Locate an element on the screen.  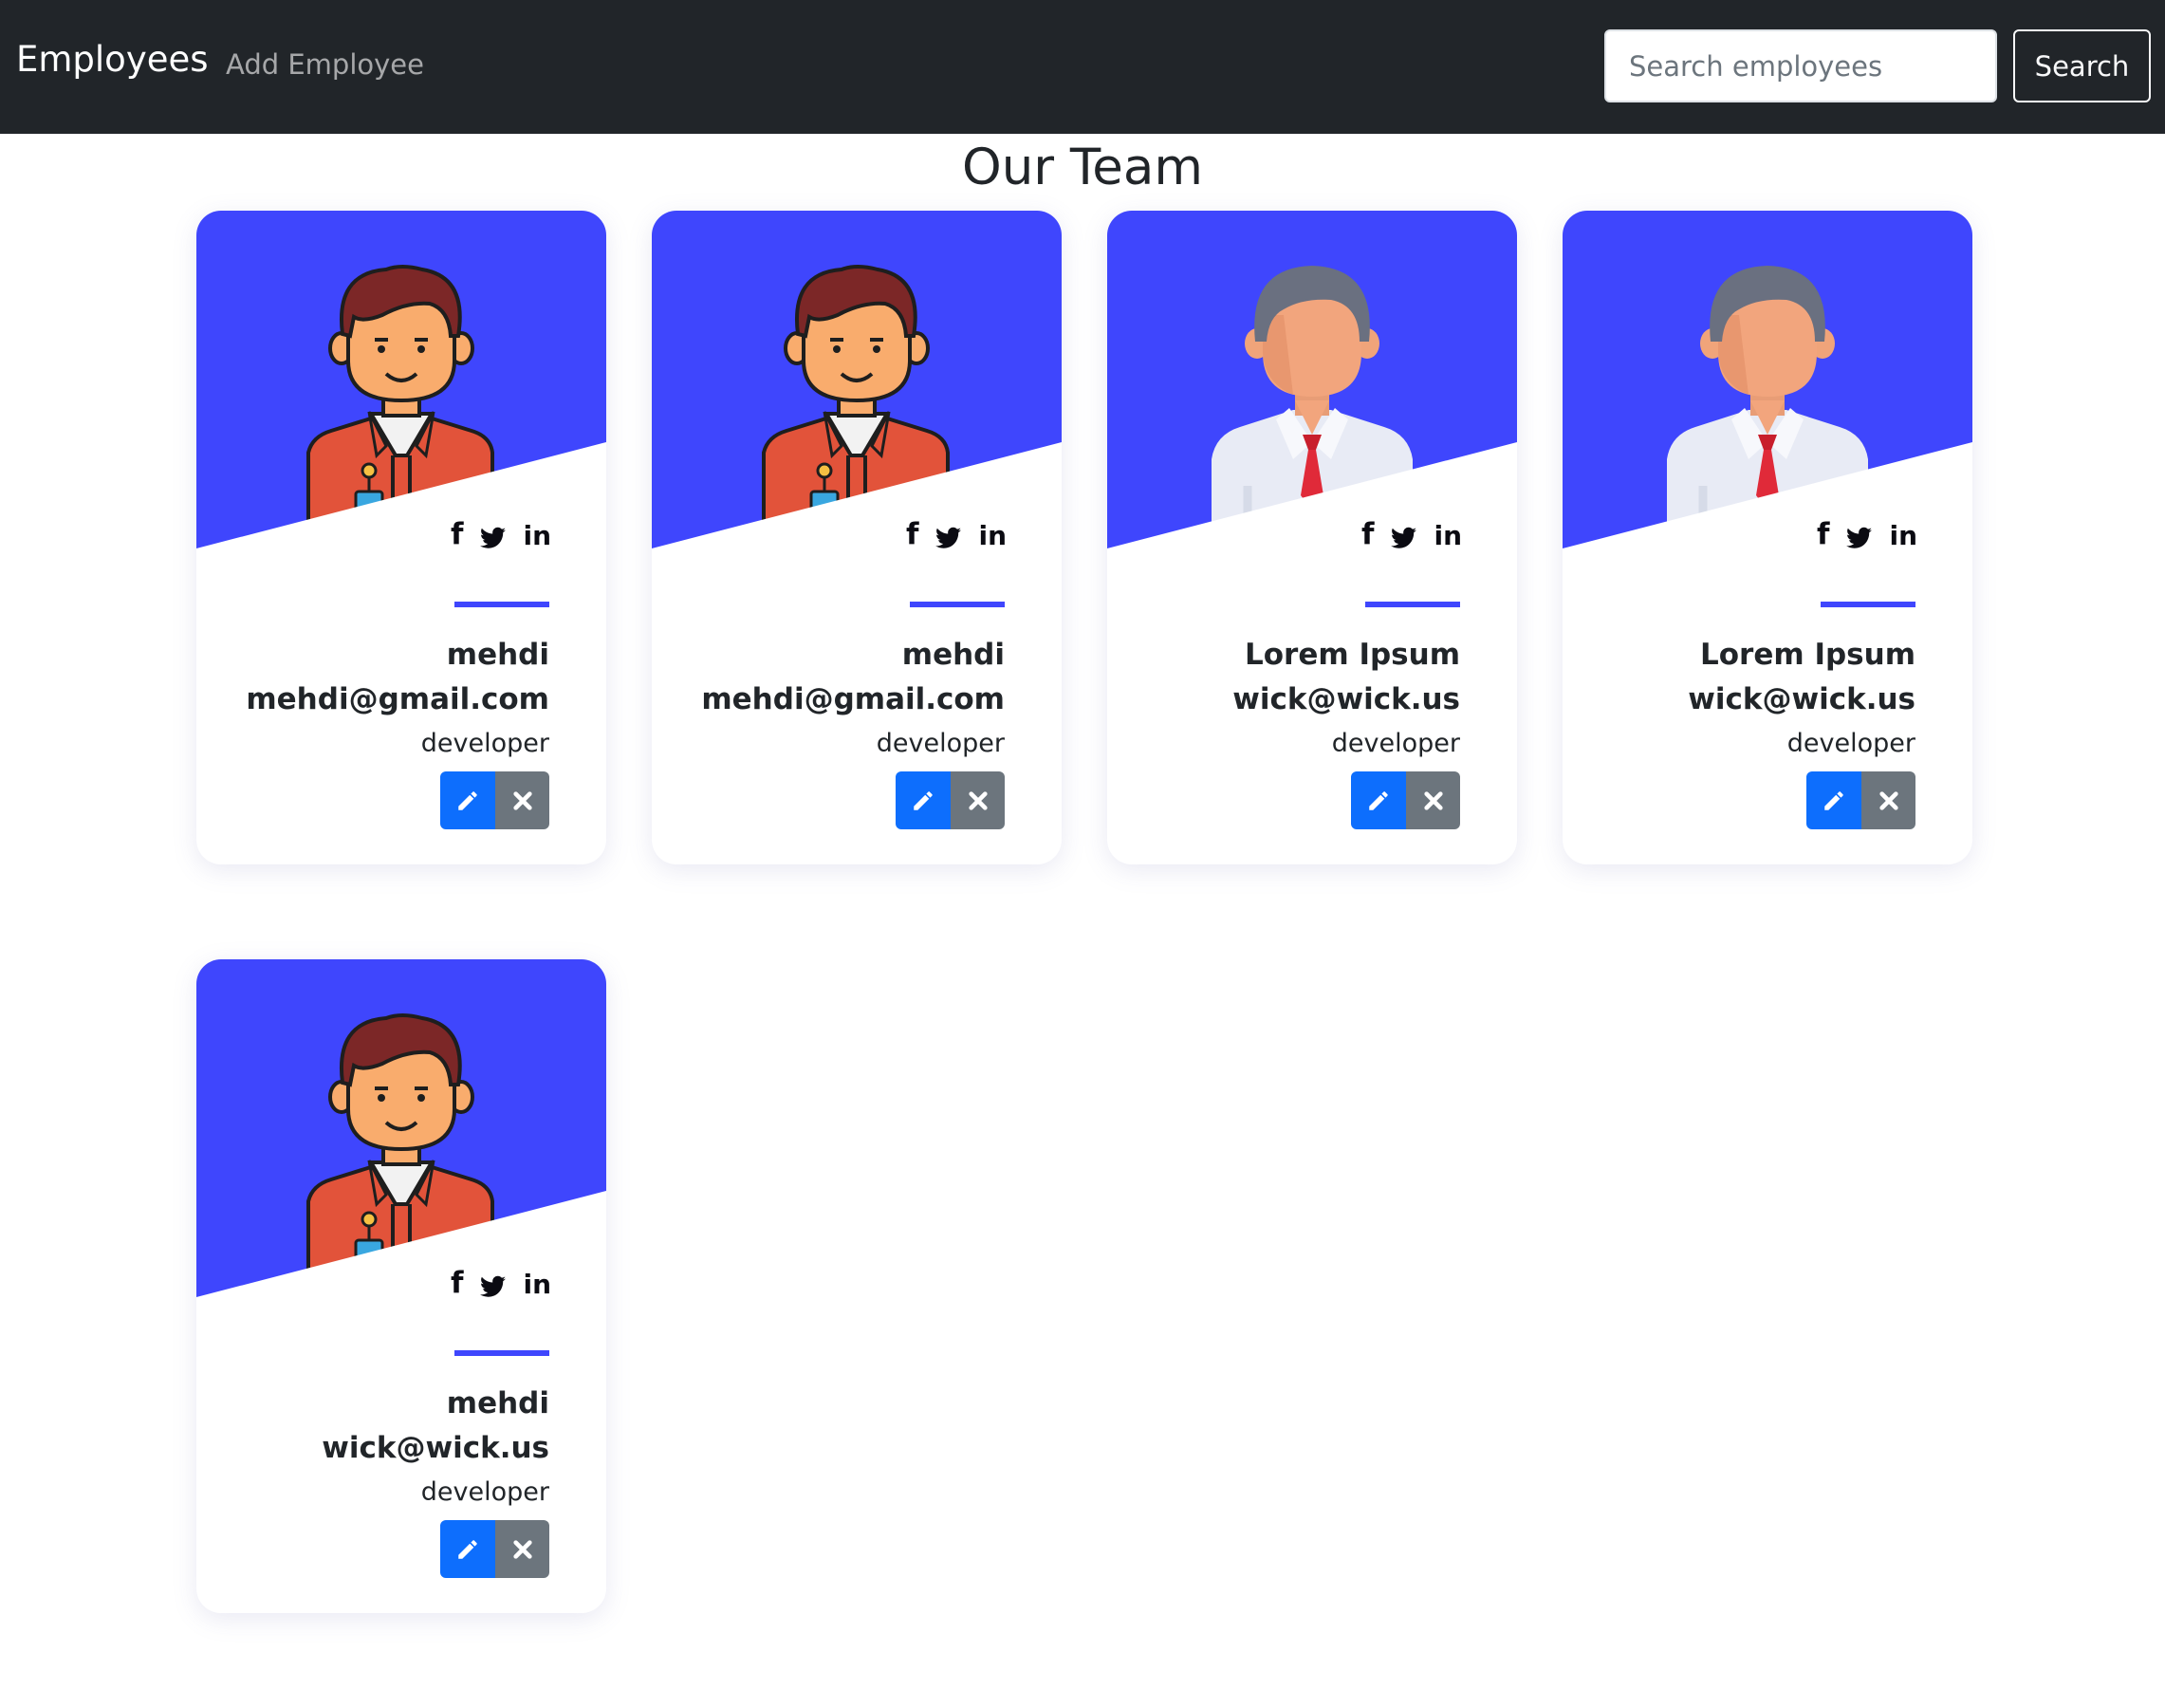
page-title: Our Team is located at coordinates (1082, 167).